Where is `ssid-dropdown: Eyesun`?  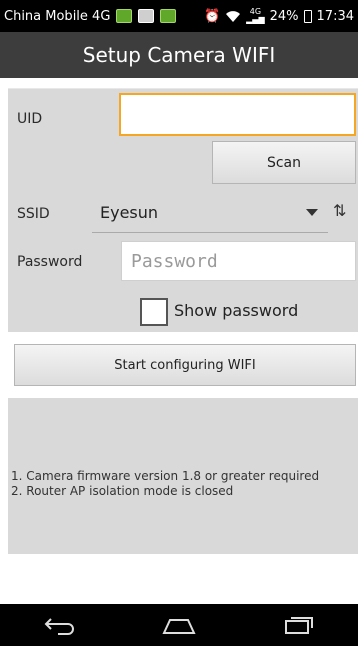
ssid-dropdown: Eyesun is located at coordinates (210, 213).